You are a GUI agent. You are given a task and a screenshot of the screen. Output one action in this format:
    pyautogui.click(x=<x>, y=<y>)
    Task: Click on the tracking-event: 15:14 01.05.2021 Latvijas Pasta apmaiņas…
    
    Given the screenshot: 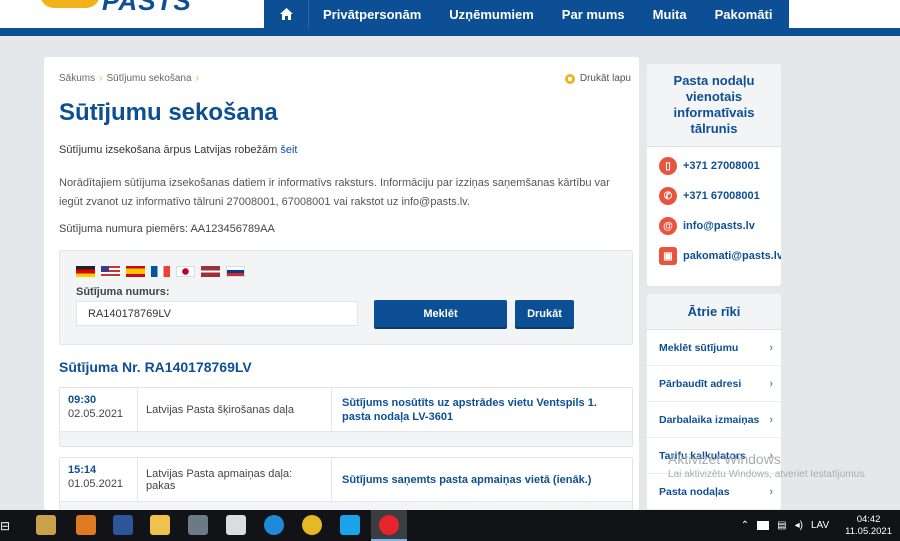 What is the action you would take?
    pyautogui.click(x=346, y=483)
    